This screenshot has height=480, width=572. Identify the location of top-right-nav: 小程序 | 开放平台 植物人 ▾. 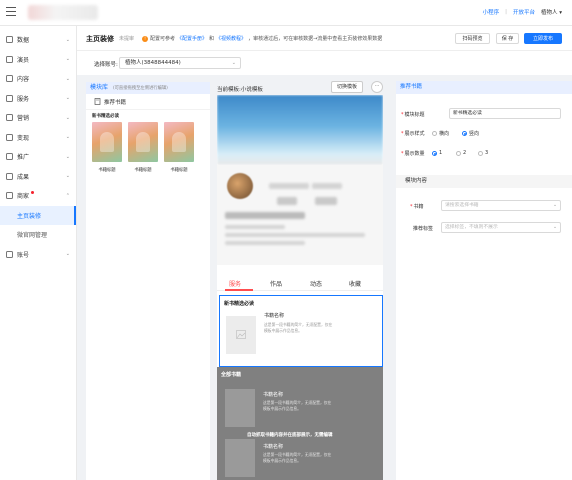
(522, 12).